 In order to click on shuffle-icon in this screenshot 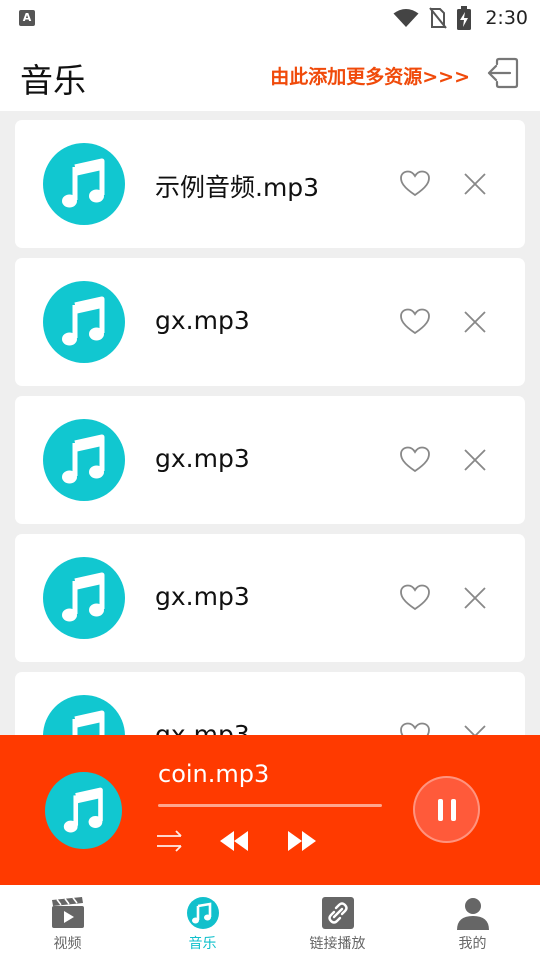, I will do `click(170, 841)`.